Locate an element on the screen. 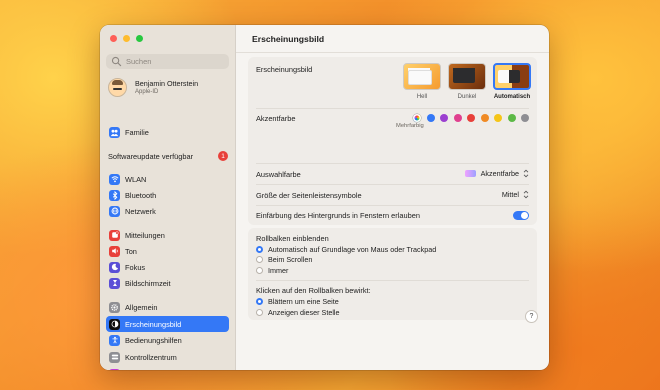  sidebar-item-bedienungshilfen: Bedienungshilfen is located at coordinates (167, 340).